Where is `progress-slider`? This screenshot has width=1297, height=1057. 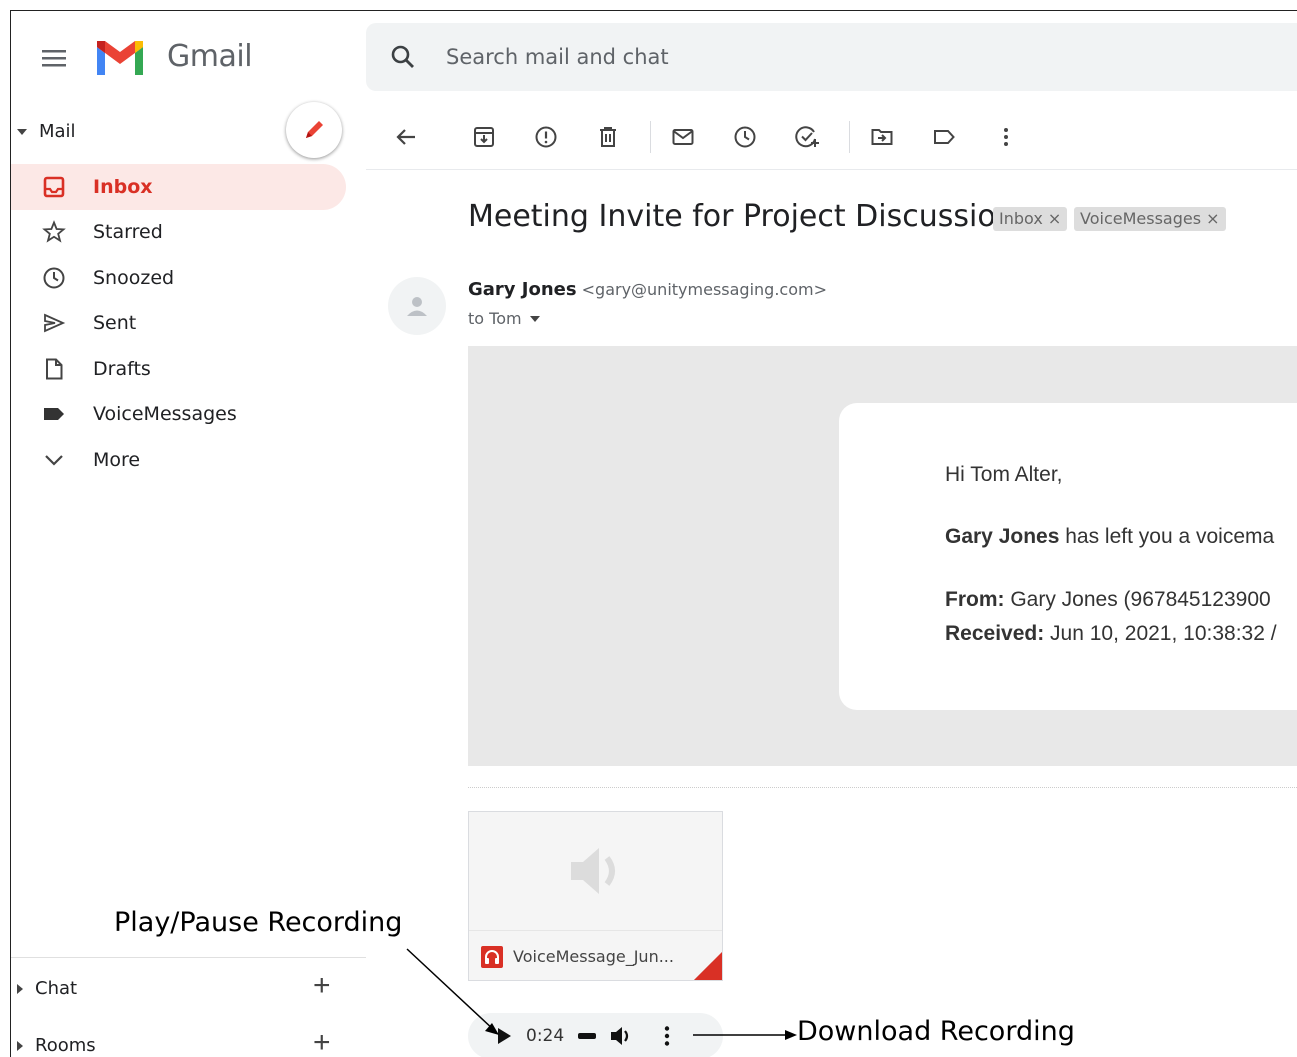 progress-slider is located at coordinates (587, 1036).